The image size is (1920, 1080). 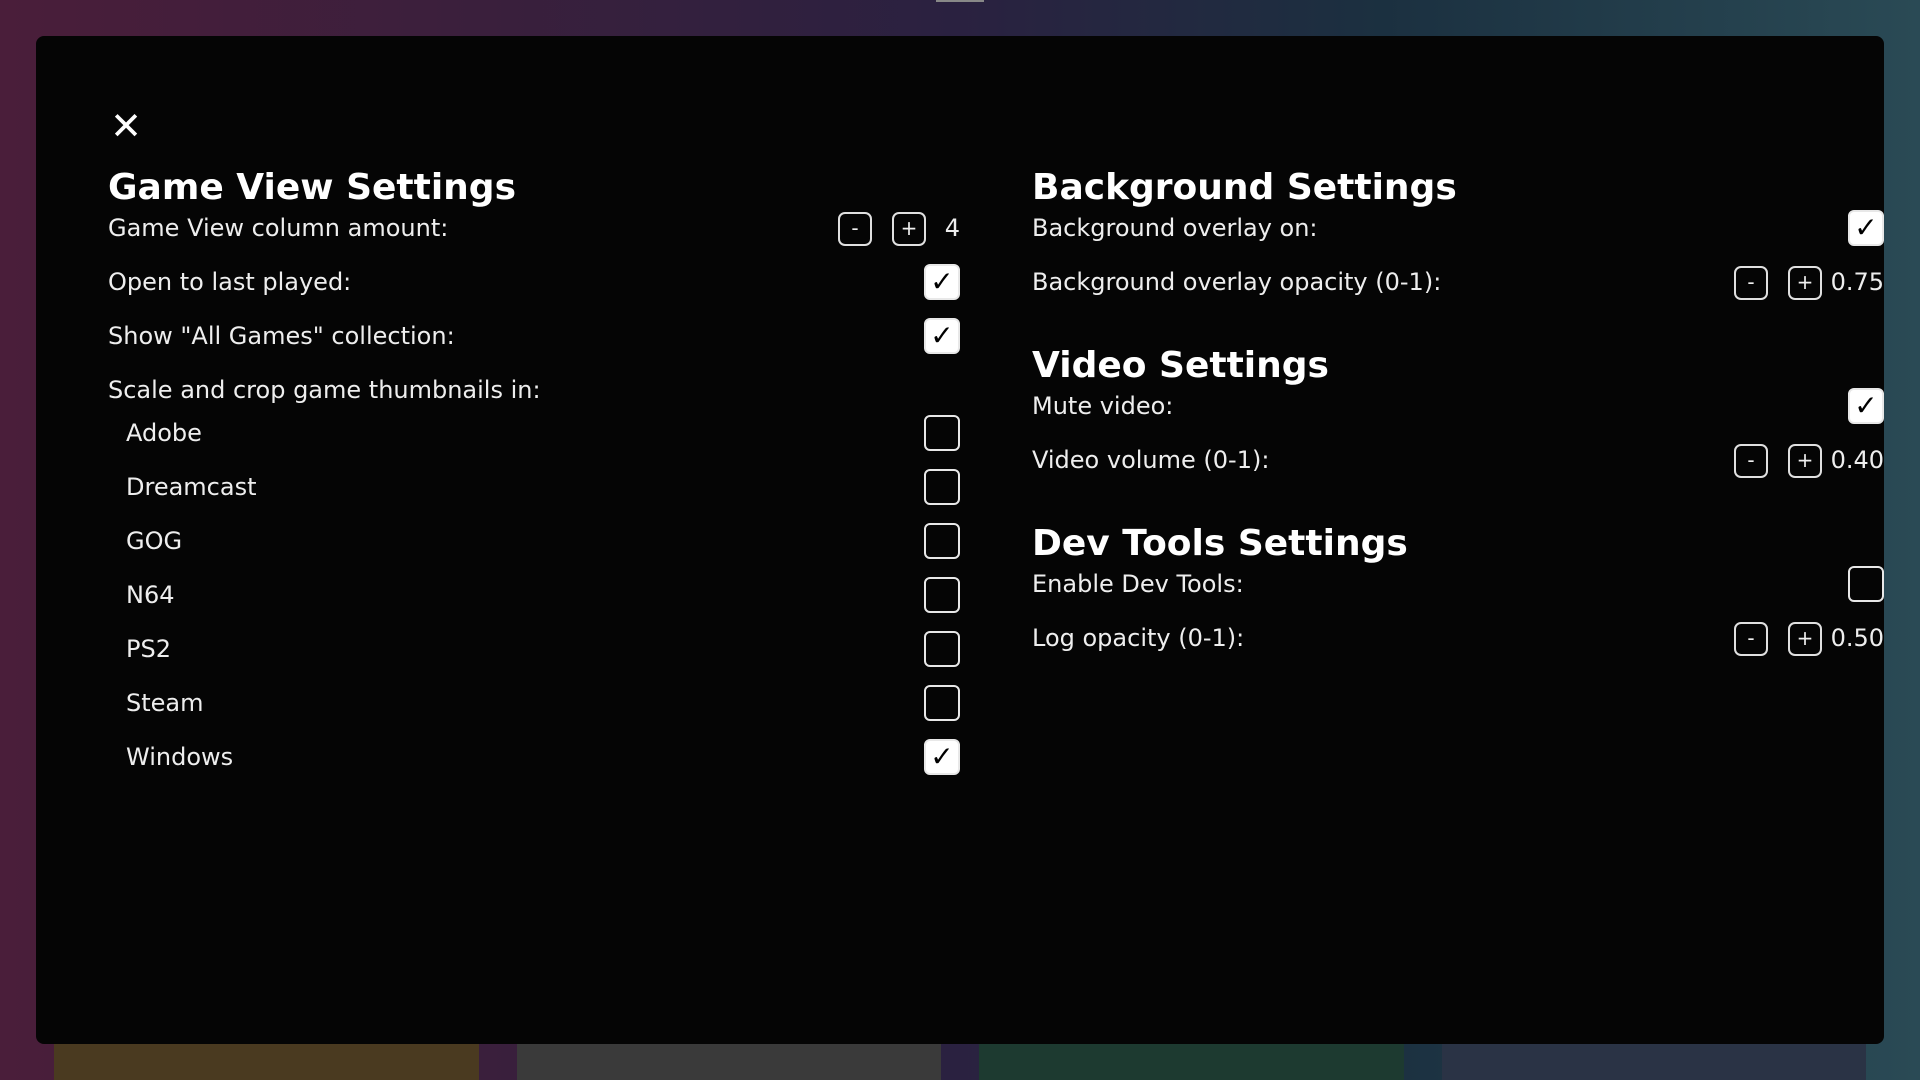 I want to click on background-opacity-value: 0.75, so click(x=1857, y=282).